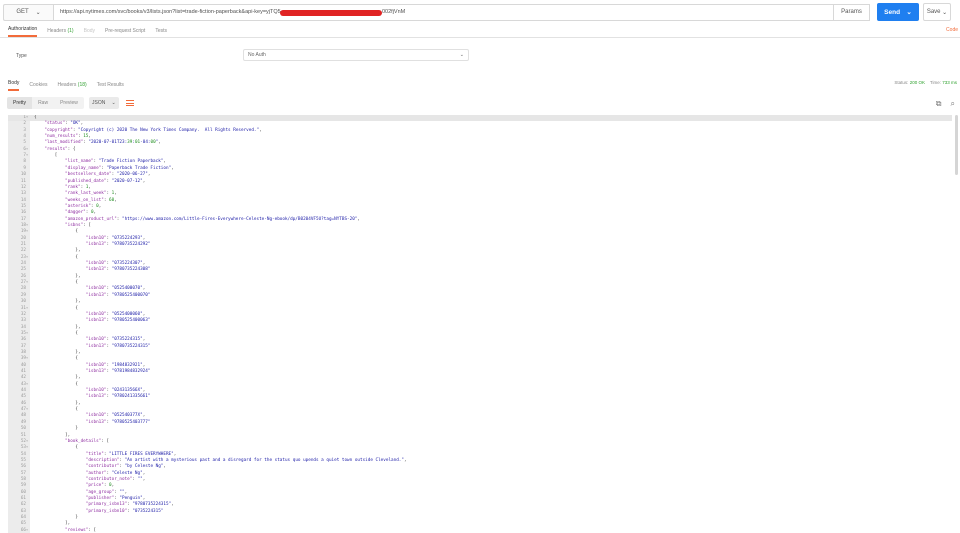 This screenshot has height=533, width=960. What do you see at coordinates (24, 149) in the screenshot?
I see `line-number: 6` at bounding box center [24, 149].